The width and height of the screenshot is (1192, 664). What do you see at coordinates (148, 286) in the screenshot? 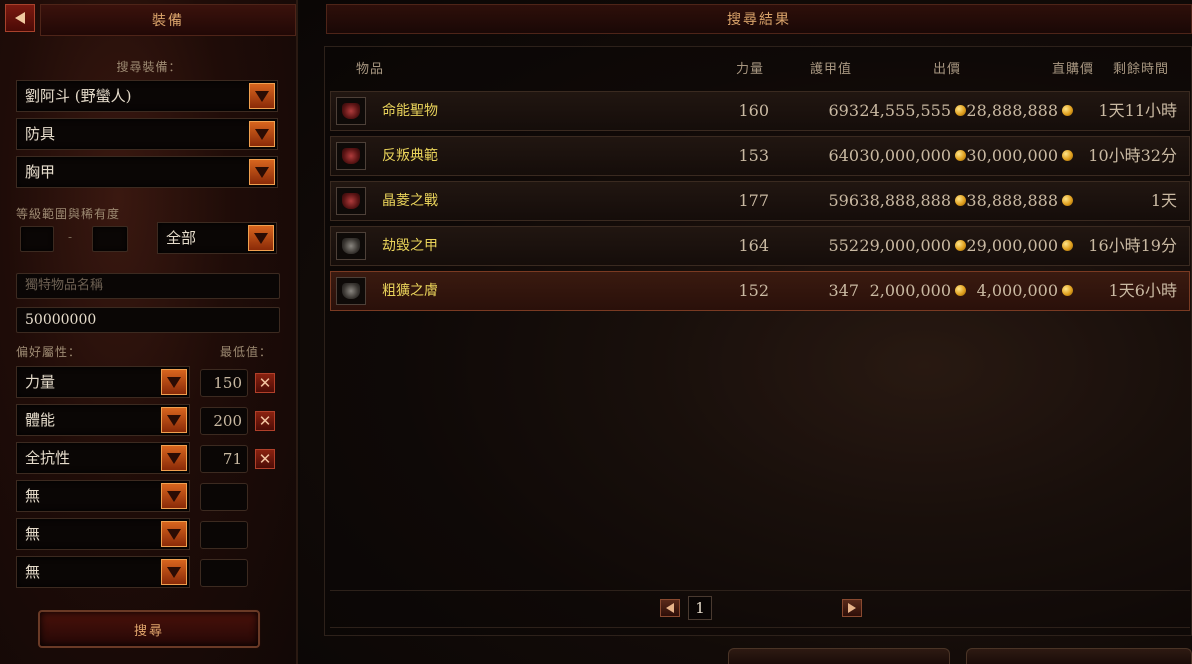
I see `unique-item-name-input: 獨特物品名稱` at bounding box center [148, 286].